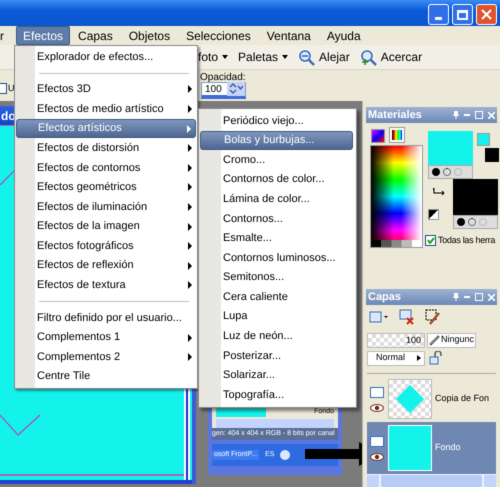  What do you see at coordinates (483, 139) in the screenshot?
I see `small-foreground-swatch` at bounding box center [483, 139].